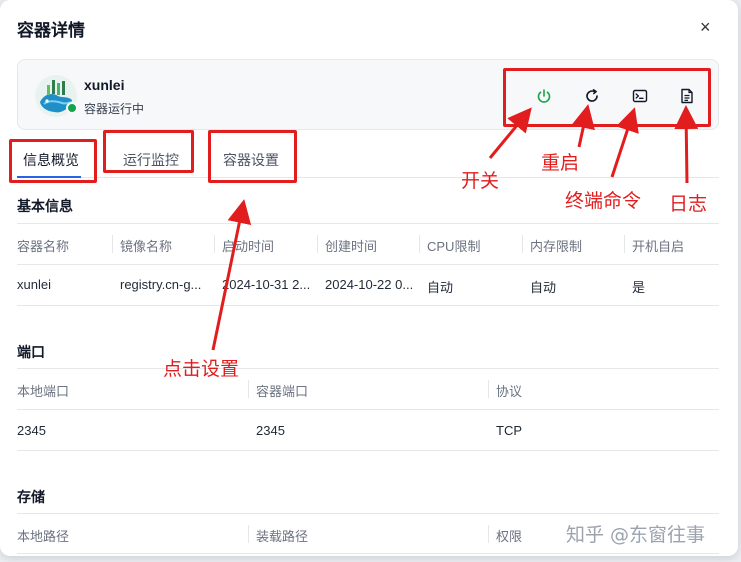  I want to click on annotation-terminal: 终端命令, so click(603, 201).